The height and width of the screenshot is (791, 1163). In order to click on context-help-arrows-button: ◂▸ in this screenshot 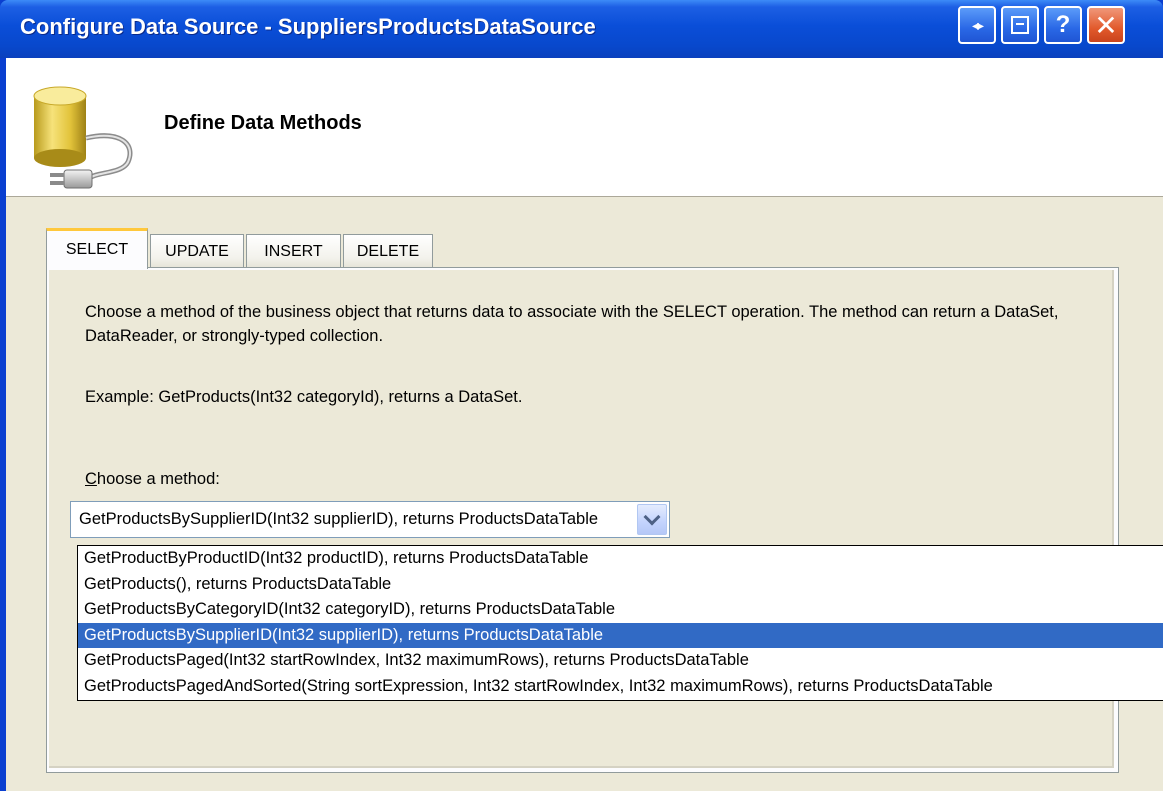, I will do `click(977, 25)`.